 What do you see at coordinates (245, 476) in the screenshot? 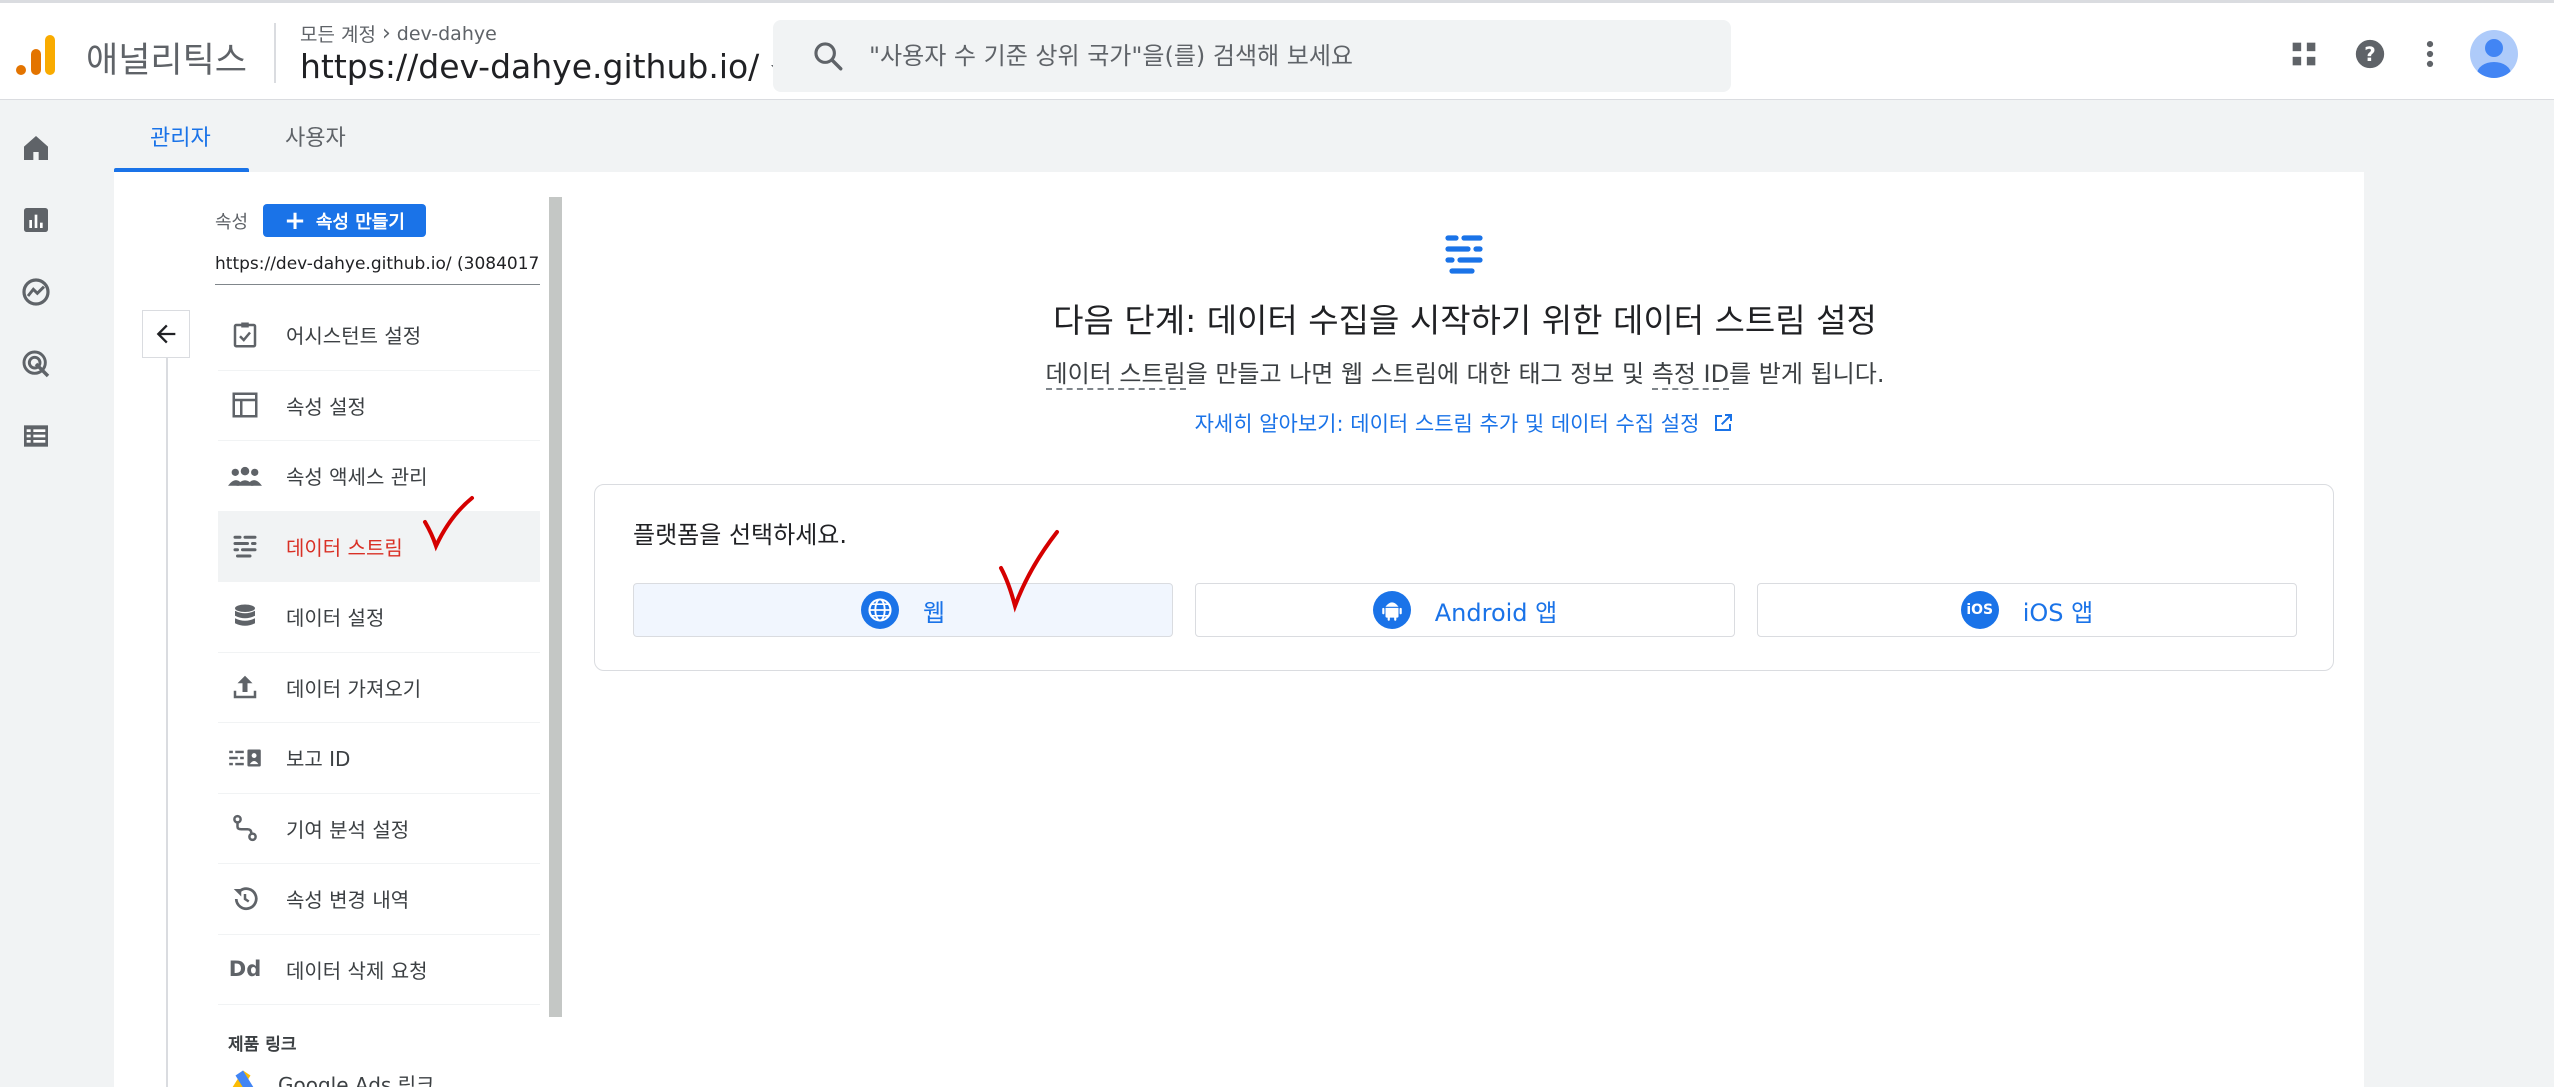
I see `people-icon` at bounding box center [245, 476].